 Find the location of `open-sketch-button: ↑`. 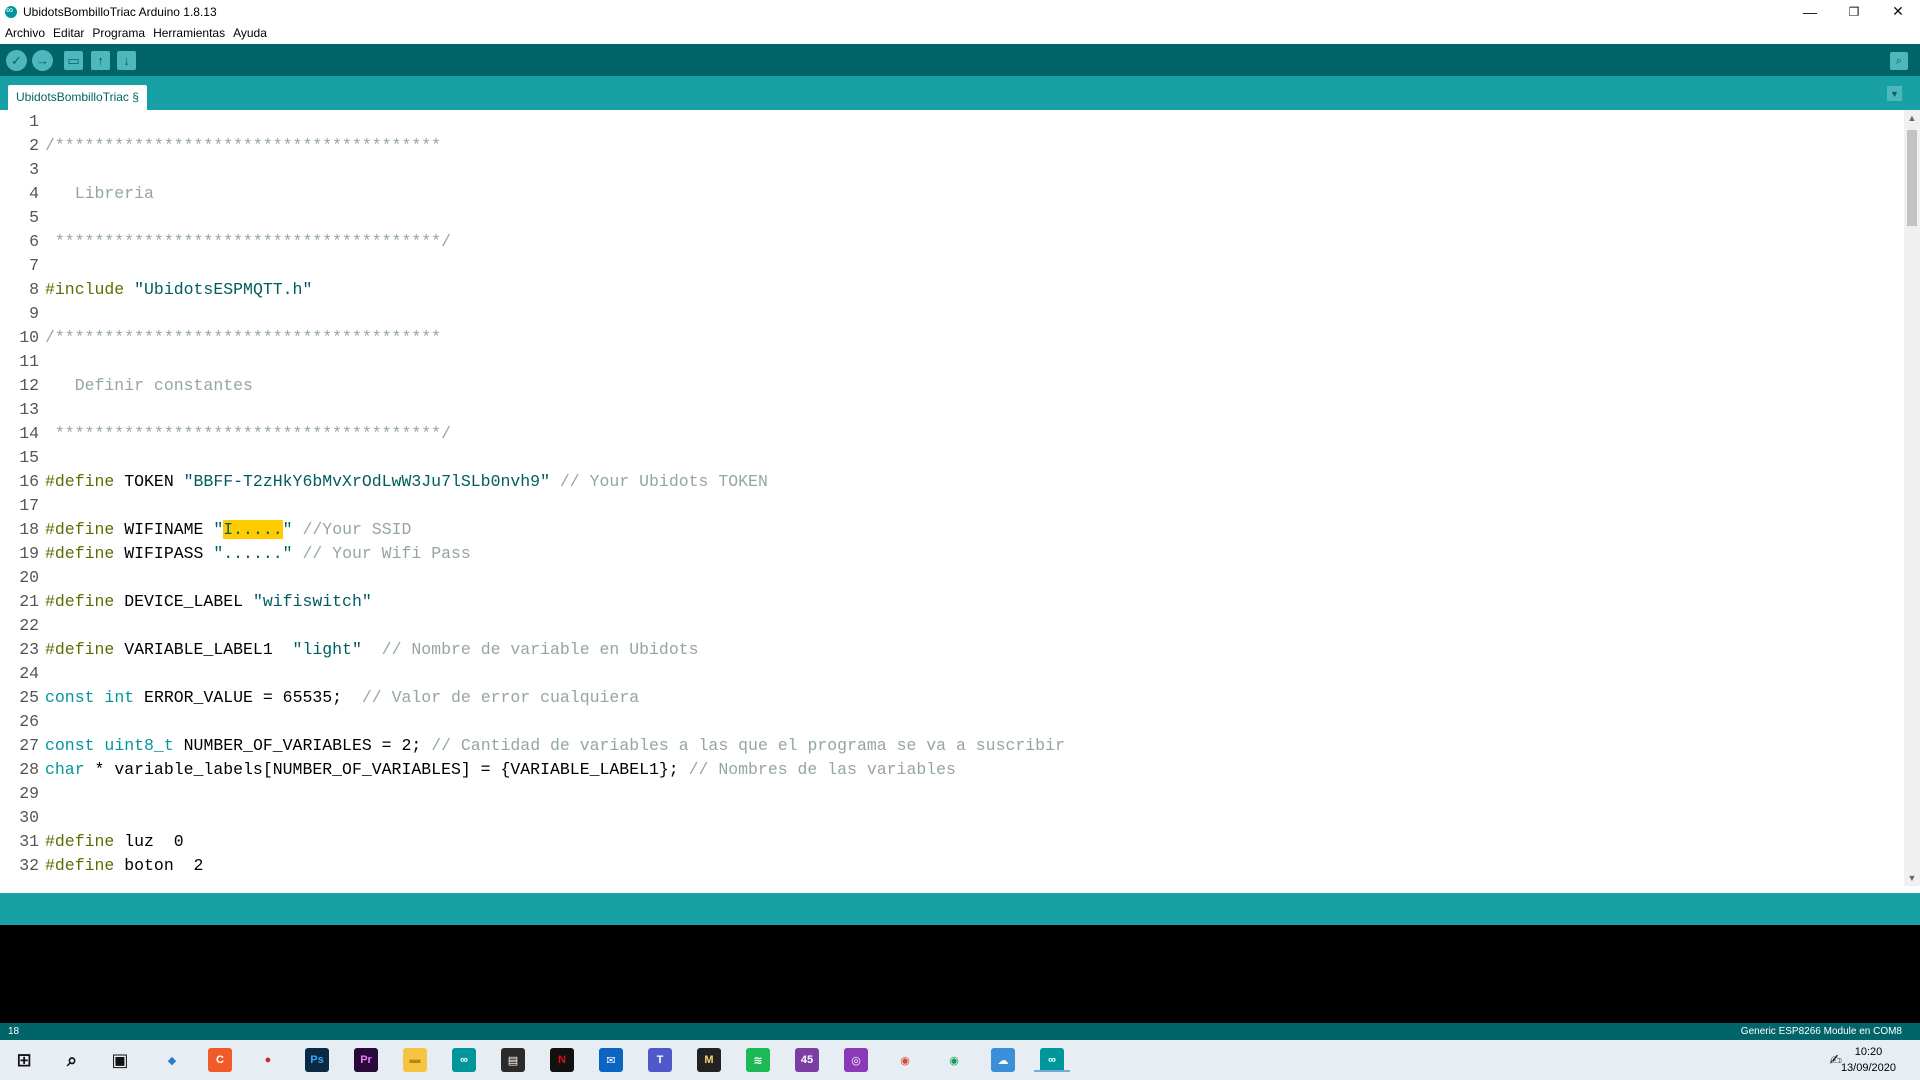

open-sketch-button: ↑ is located at coordinates (100, 60).